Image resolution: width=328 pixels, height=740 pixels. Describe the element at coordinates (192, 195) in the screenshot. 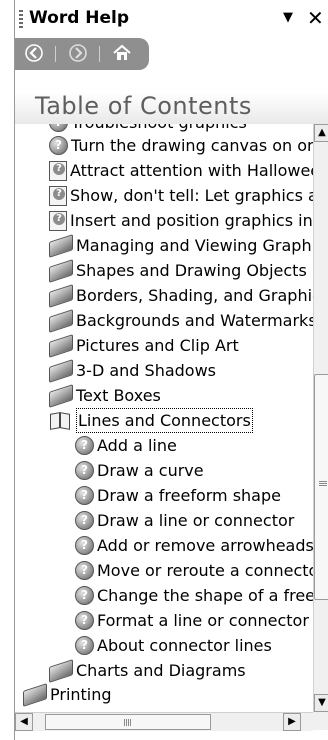

I see `toc-item-label: Show, don't tell: Let graphics a` at that location.